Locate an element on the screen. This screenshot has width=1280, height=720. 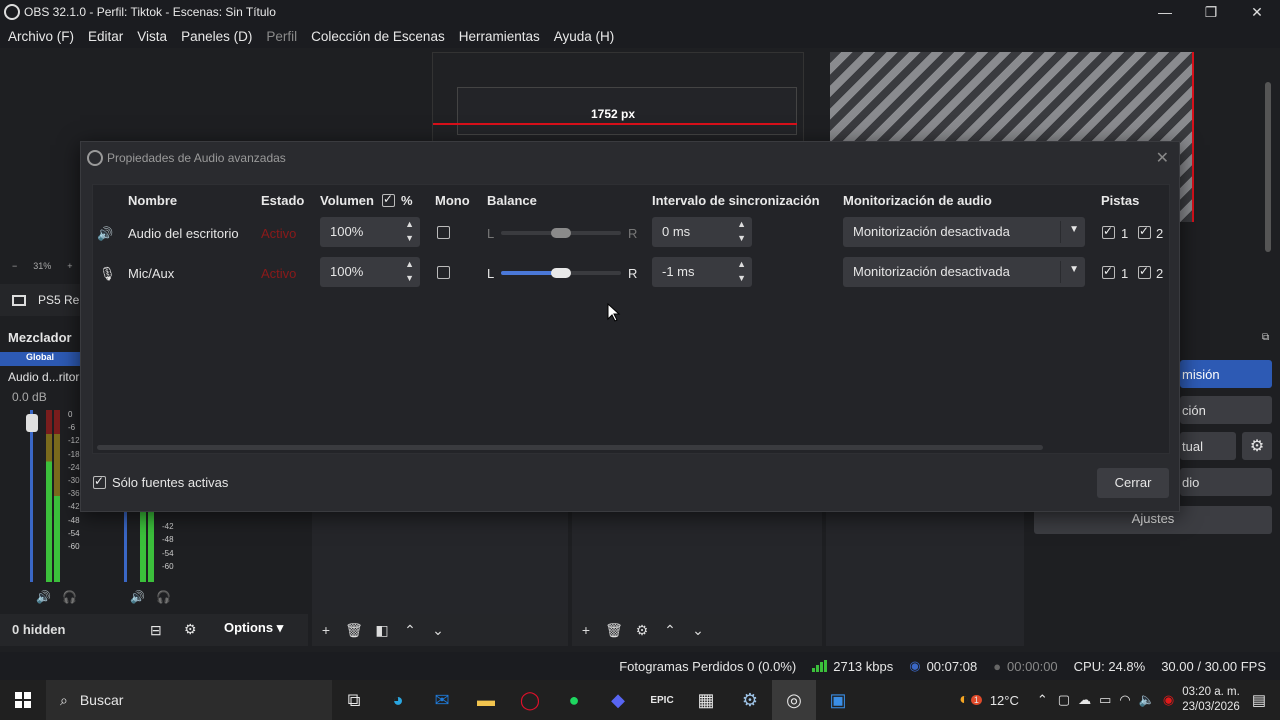
table-horizontal-scrollbar is located at coordinates (570, 447).